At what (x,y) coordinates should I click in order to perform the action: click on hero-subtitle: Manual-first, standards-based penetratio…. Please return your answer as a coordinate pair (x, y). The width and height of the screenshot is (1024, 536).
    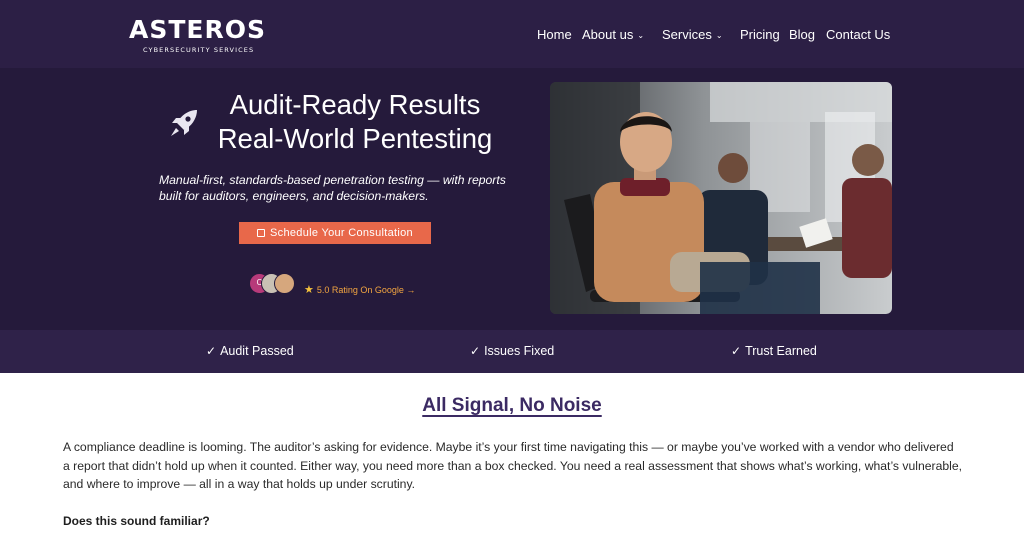
    Looking at the image, I should click on (332, 188).